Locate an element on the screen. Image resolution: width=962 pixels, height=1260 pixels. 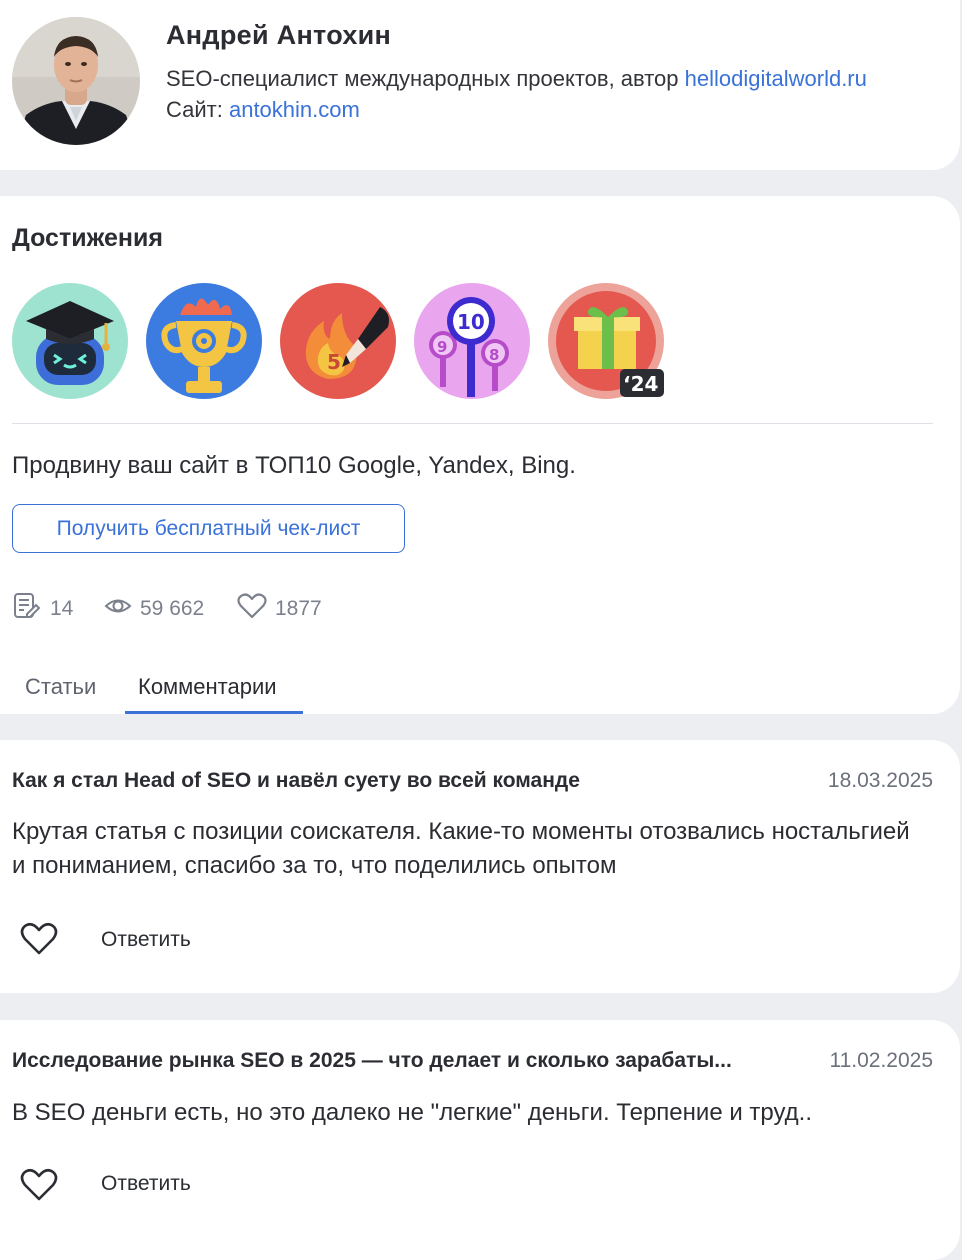
avatar is located at coordinates (76, 81).